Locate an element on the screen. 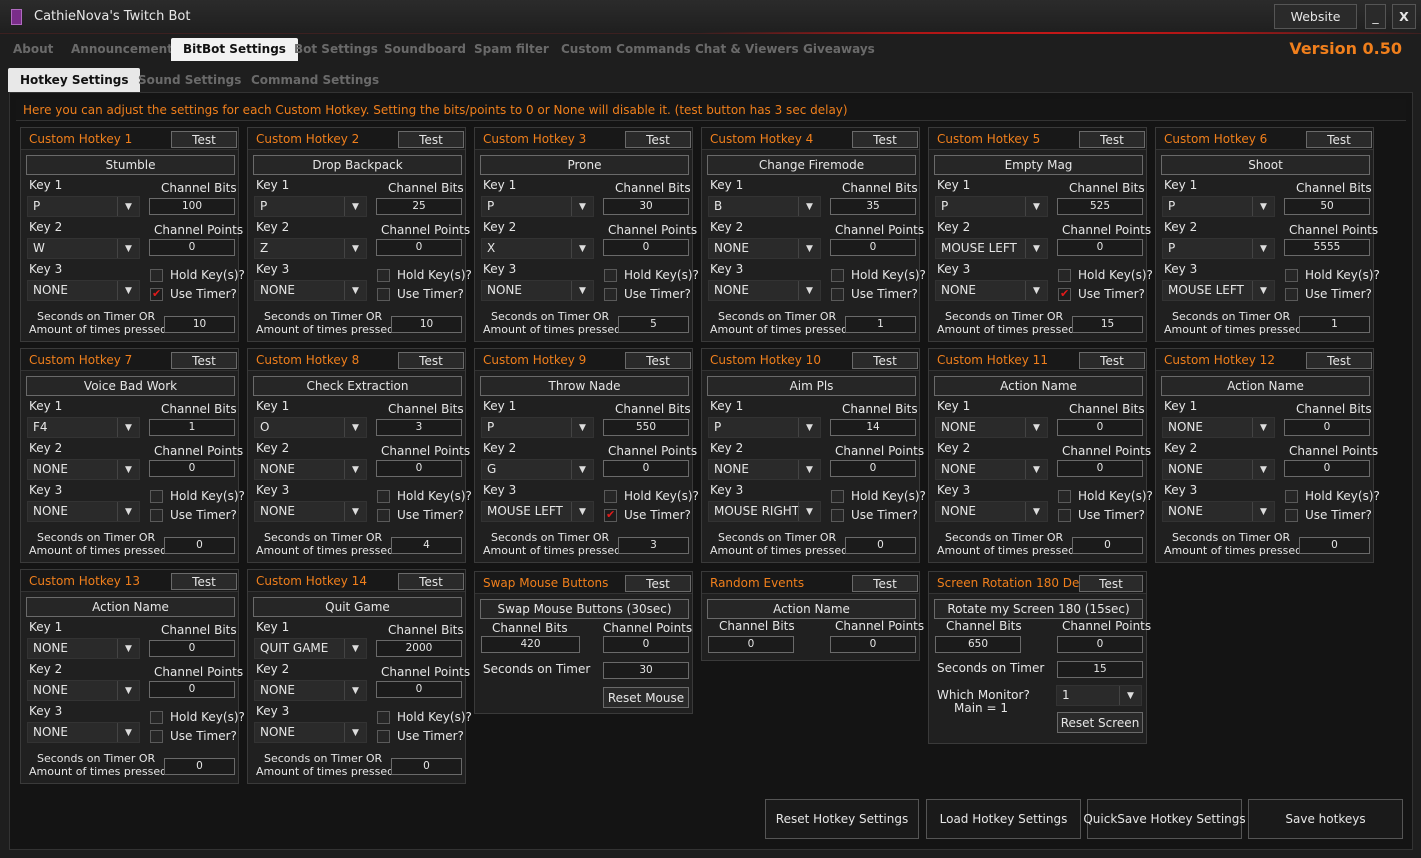 The image size is (1421, 858). key1-select: F4 ▼ is located at coordinates (83, 427).